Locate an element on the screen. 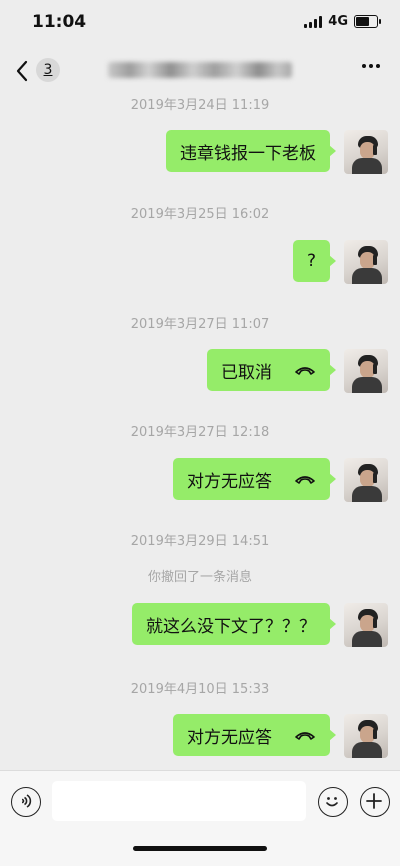 The image size is (400, 866). message-timestamp: 2019年4月10日 15:33 is located at coordinates (200, 689).